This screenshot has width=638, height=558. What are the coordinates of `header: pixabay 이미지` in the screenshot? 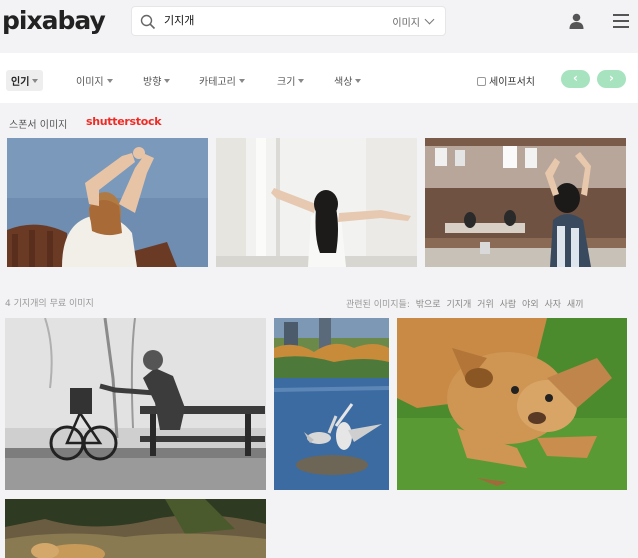 It's located at (319, 25).